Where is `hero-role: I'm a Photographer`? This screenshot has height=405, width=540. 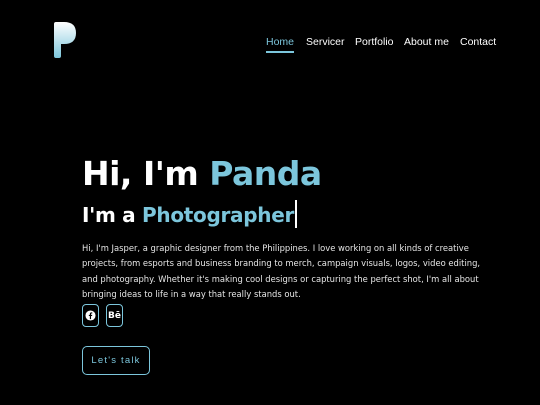
hero-role: I'm a Photographer is located at coordinates (189, 214).